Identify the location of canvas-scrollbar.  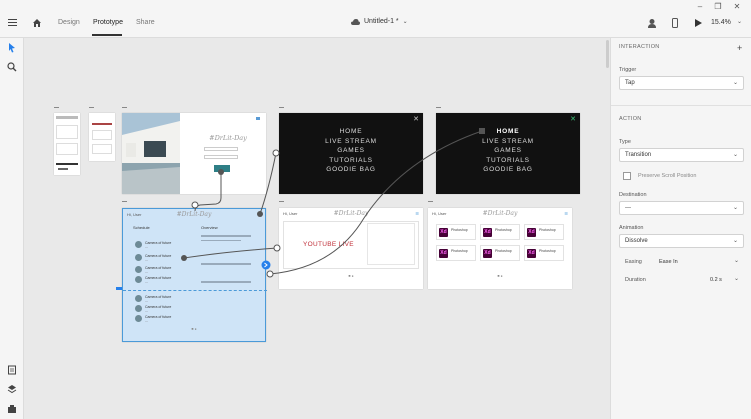
(607, 54).